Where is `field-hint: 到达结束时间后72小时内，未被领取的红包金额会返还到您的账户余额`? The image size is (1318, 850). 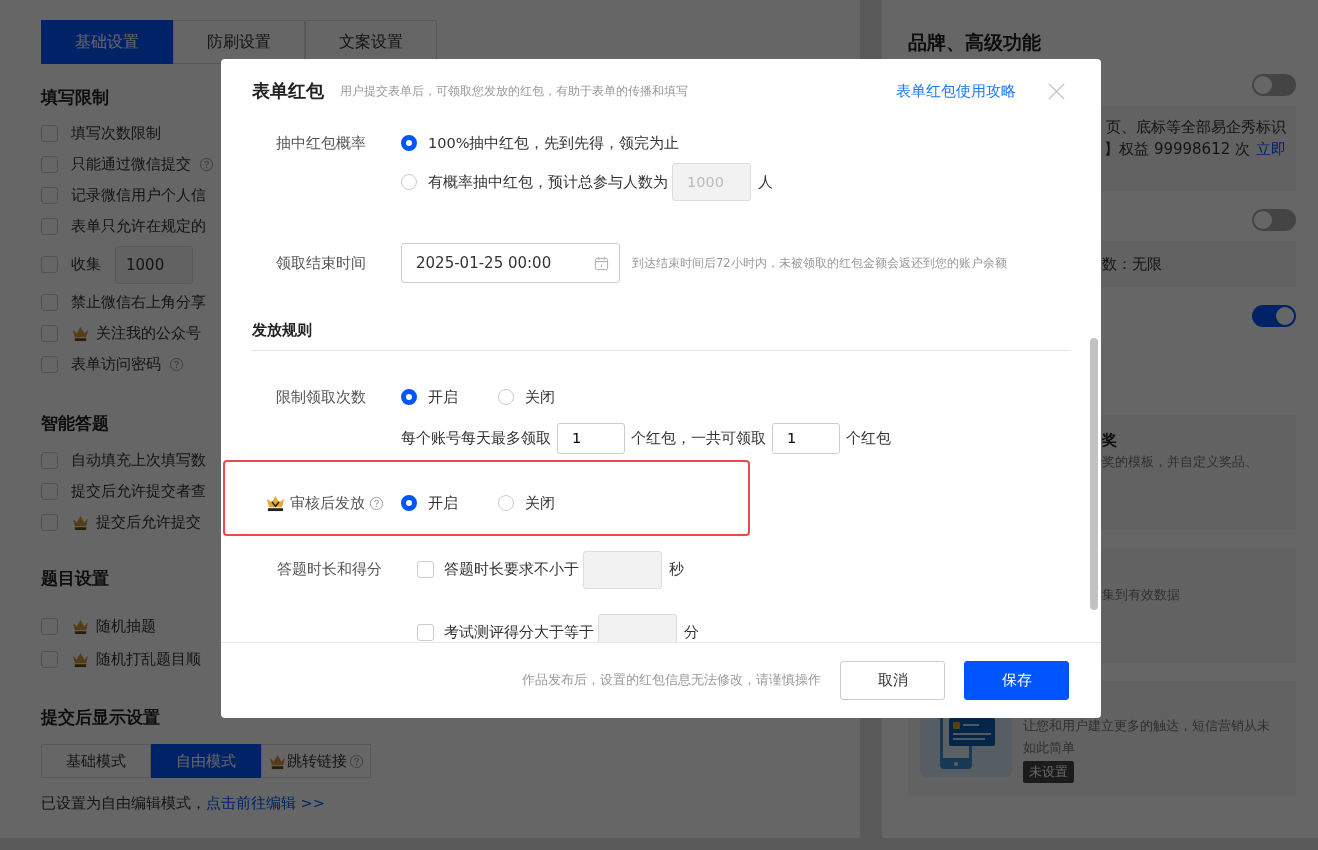
field-hint: 到达结束时间后72小时内，未被领取的红包金额会返还到您的账户余额 is located at coordinates (819, 263).